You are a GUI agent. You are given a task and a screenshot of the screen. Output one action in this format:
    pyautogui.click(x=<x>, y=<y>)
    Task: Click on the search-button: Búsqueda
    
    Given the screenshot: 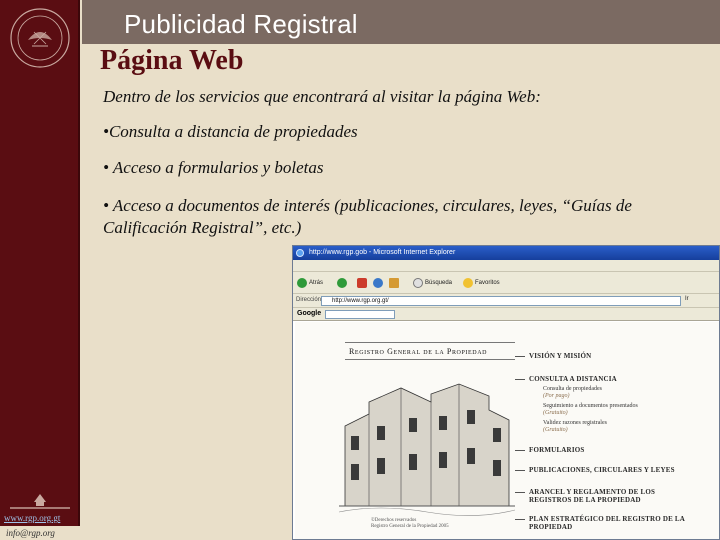 What is the action you would take?
    pyautogui.click(x=432, y=283)
    